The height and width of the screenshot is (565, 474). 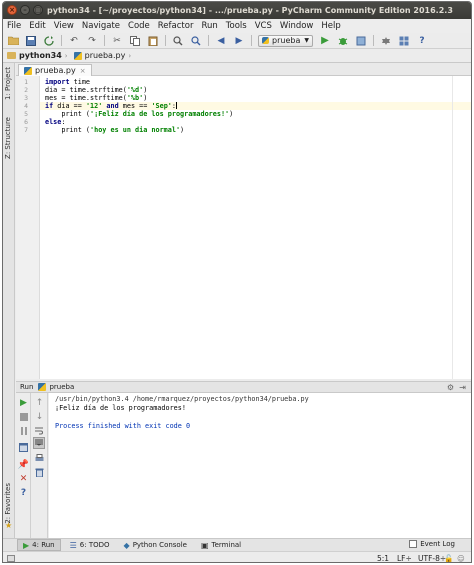 I want to click on tool-tab-run: ▶ 4: Run, so click(x=39, y=545).